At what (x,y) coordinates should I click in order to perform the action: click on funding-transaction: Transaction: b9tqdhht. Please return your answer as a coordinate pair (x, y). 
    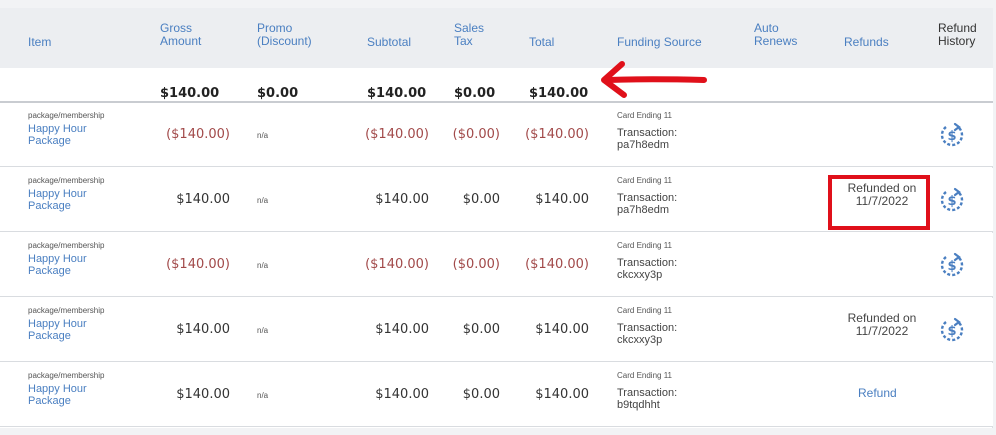
    Looking at the image, I should click on (667, 399).